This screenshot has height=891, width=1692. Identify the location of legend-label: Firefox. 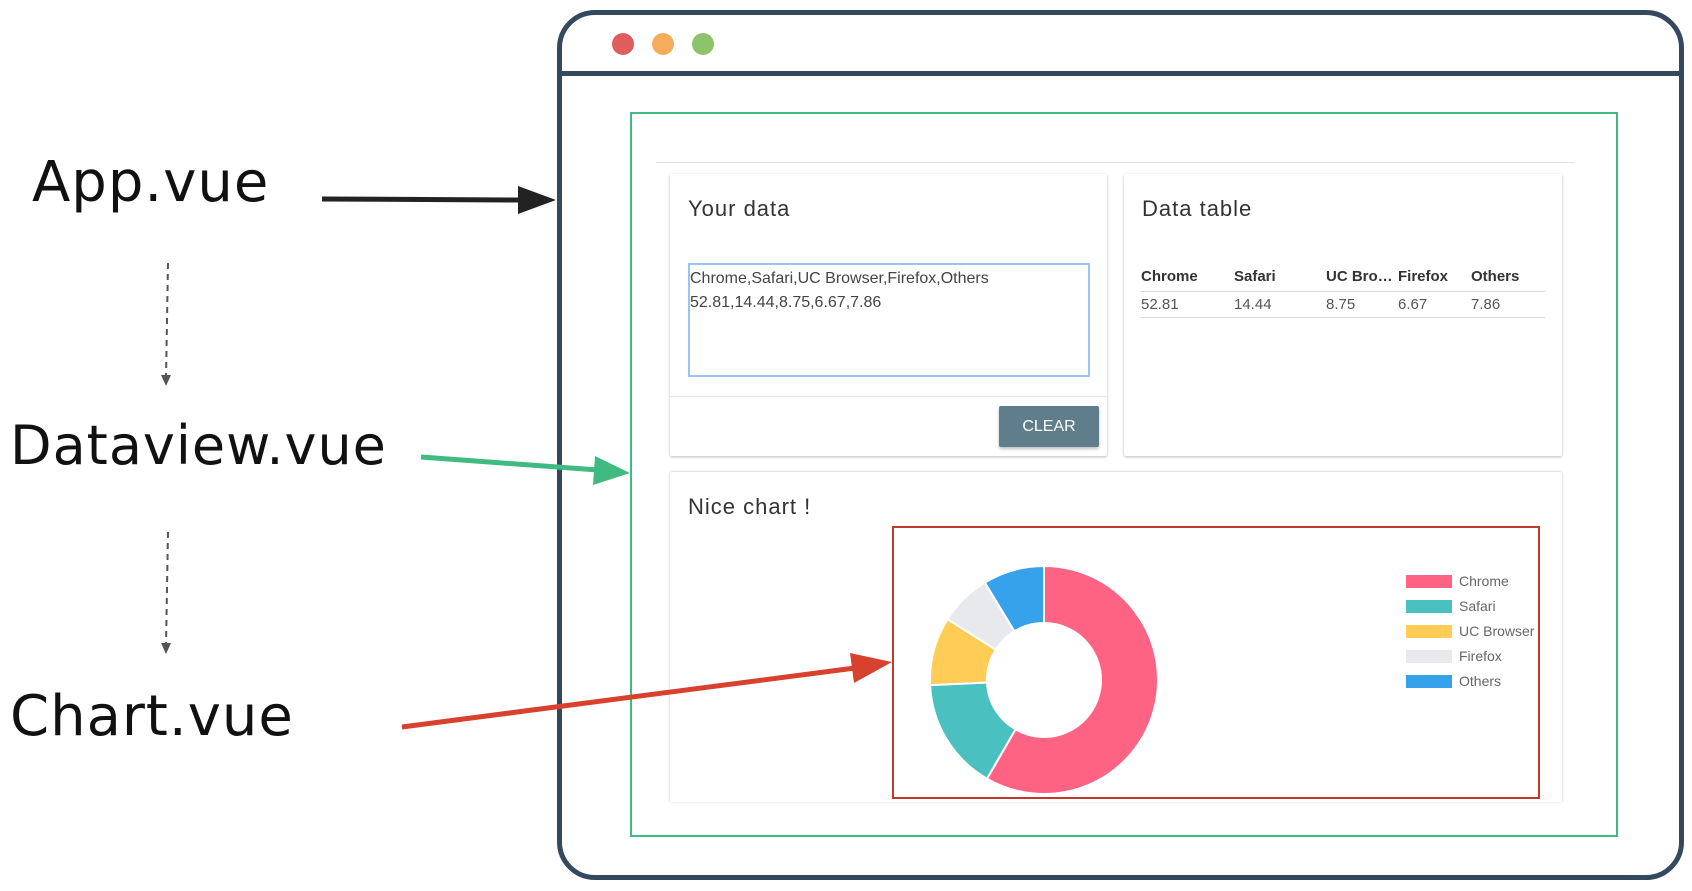
(1480, 656).